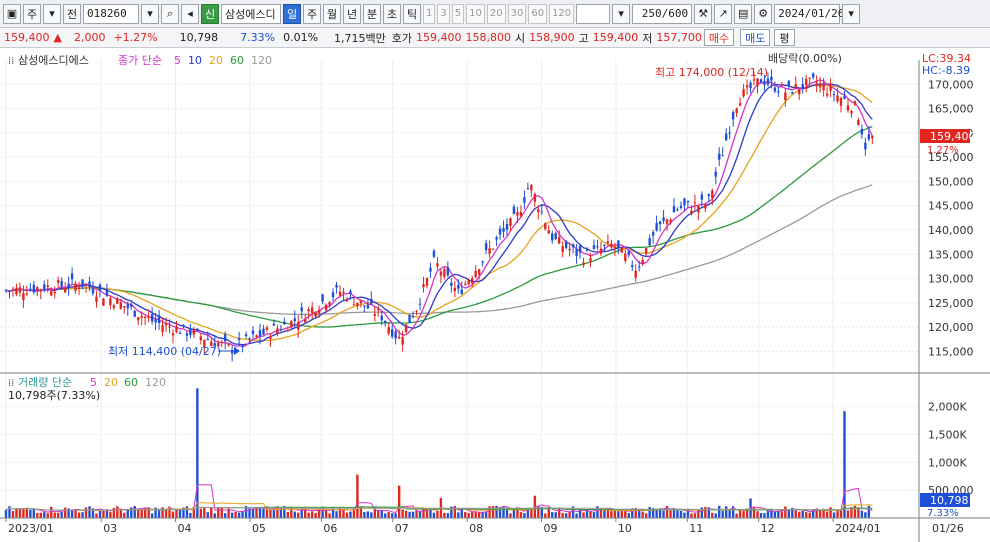  Describe the element at coordinates (372, 13) in the screenshot. I see `period-minute: 분` at that location.